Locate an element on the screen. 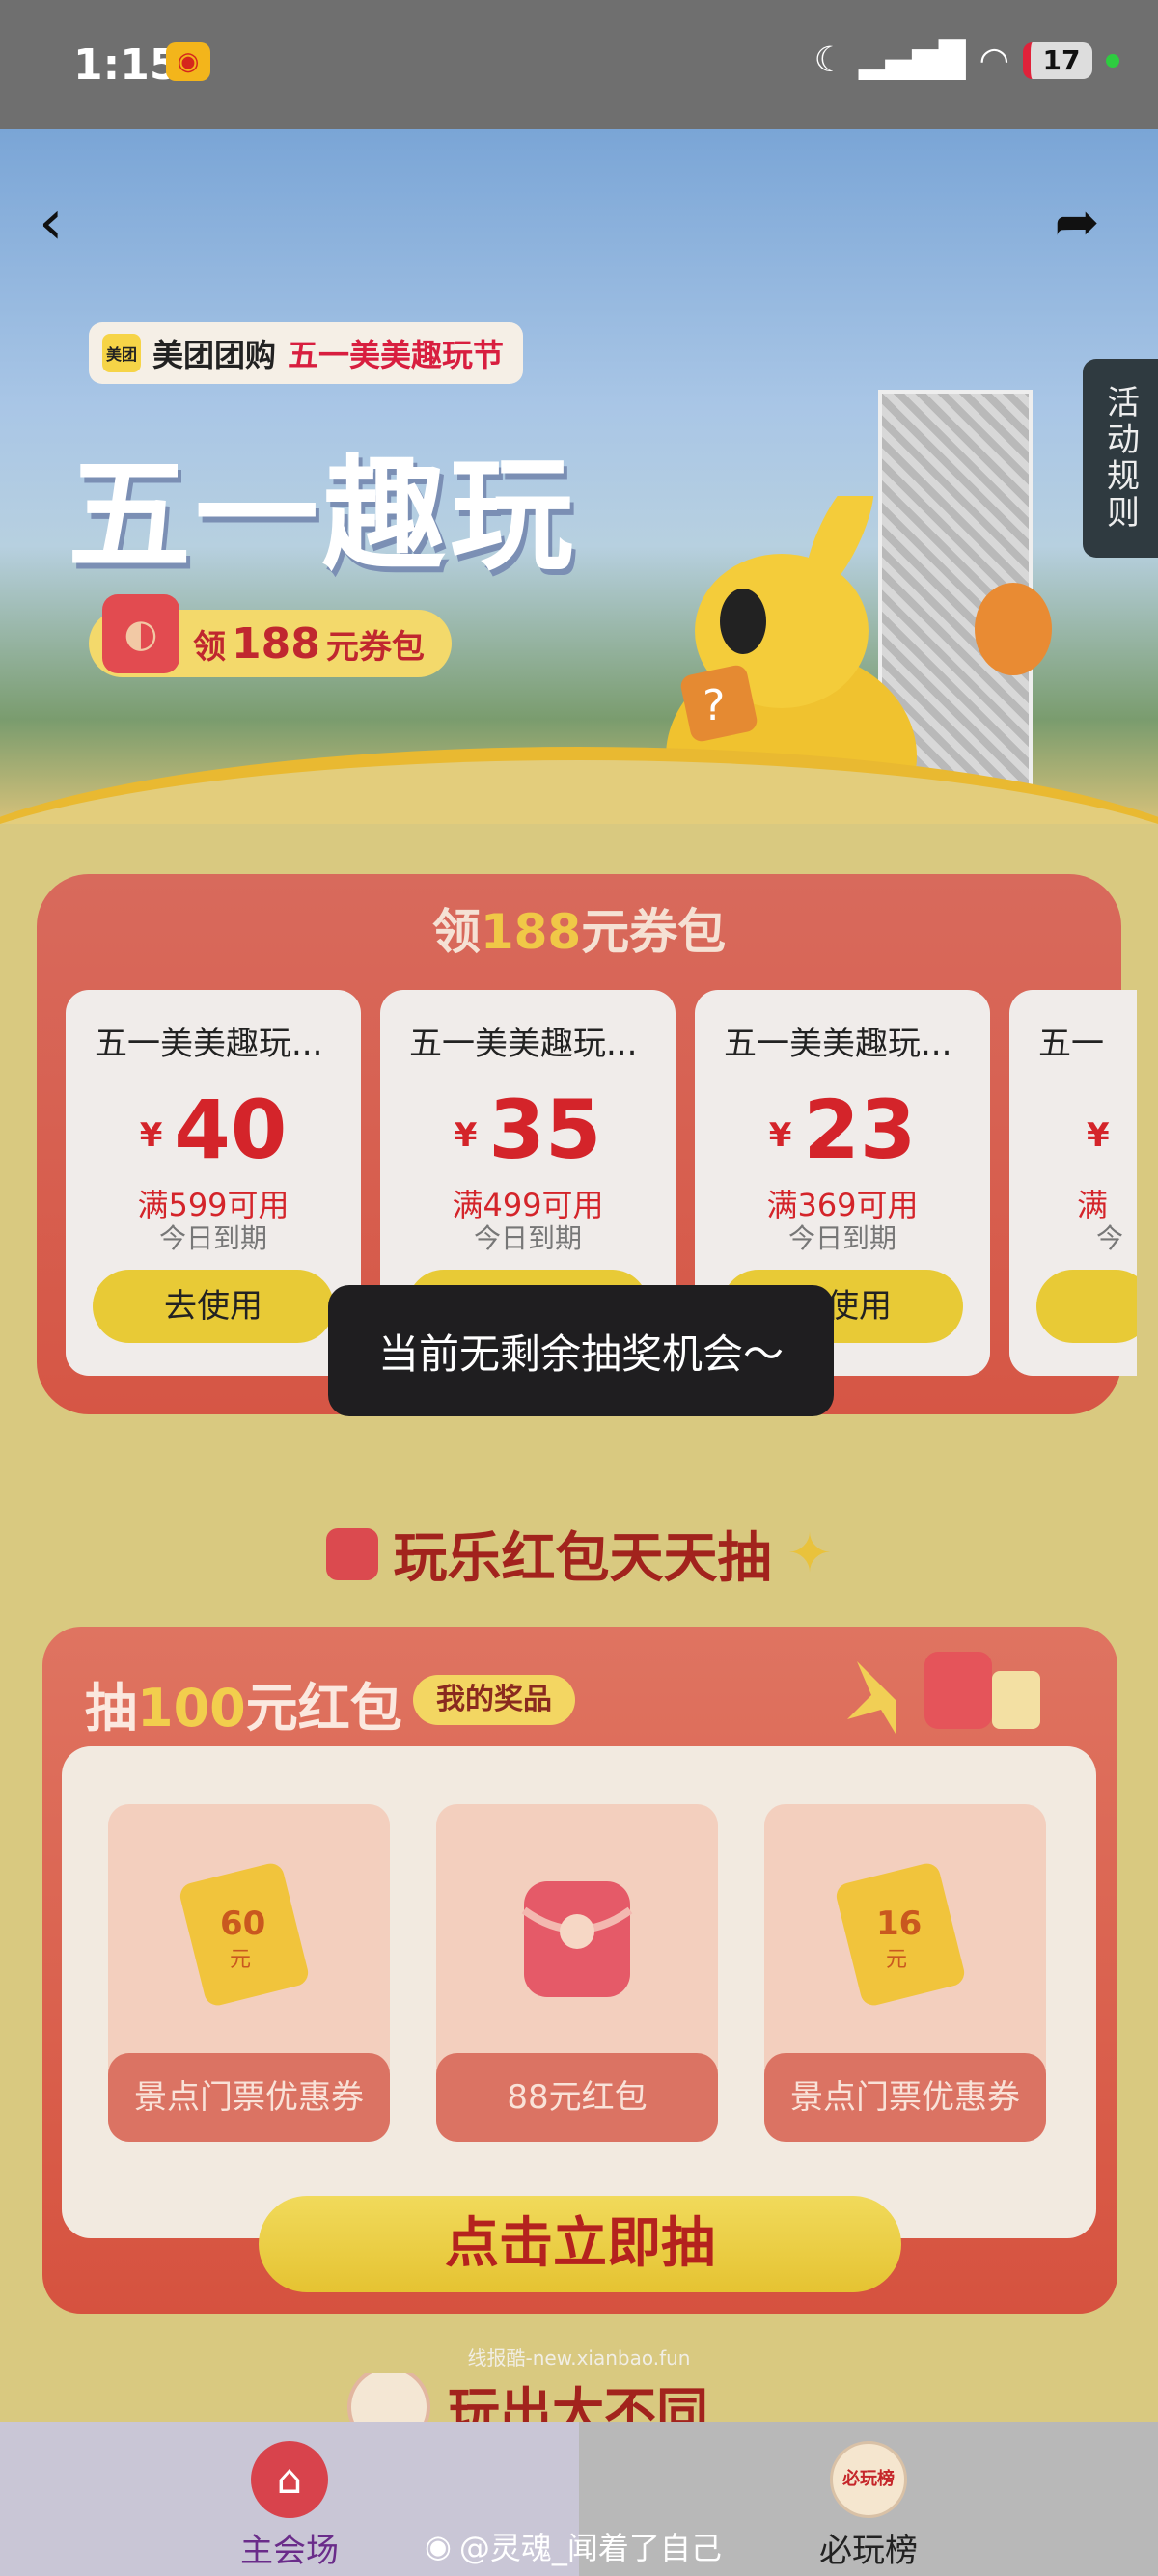  coupon-amount: ¥35 is located at coordinates (528, 1132).